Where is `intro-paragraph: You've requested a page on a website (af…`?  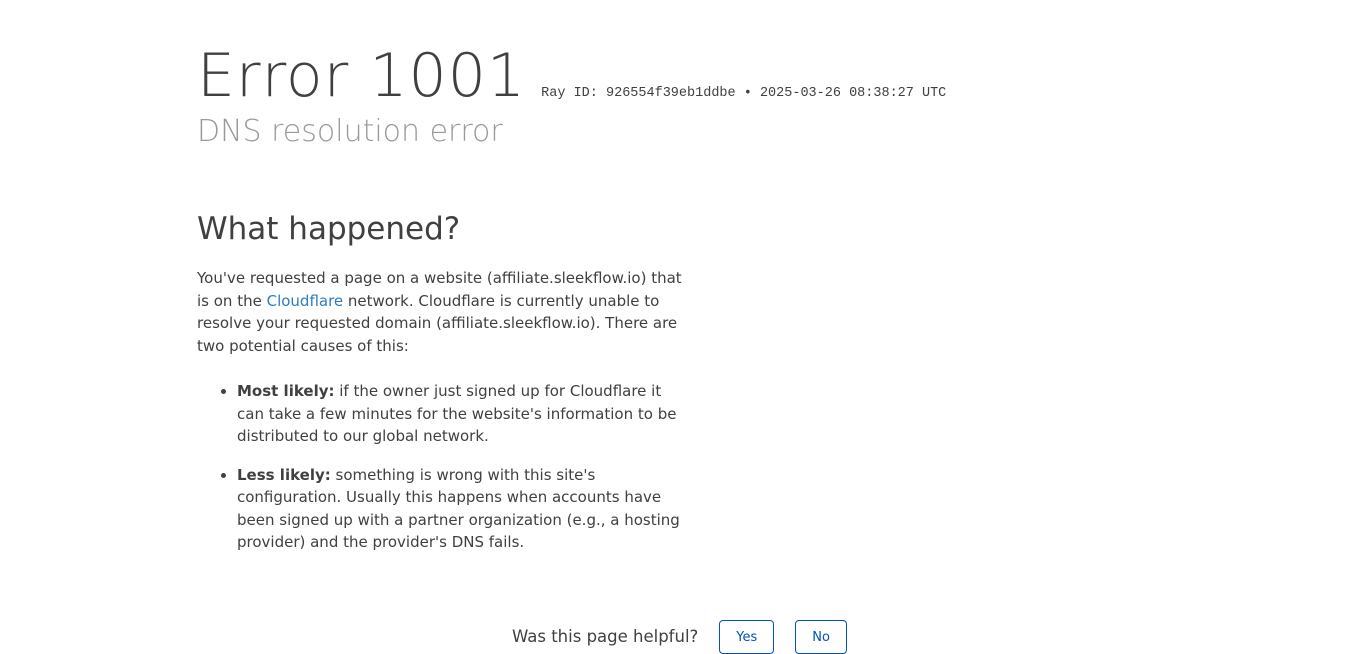
intro-paragraph: You've requested a page on a website (af… is located at coordinates (439, 312).